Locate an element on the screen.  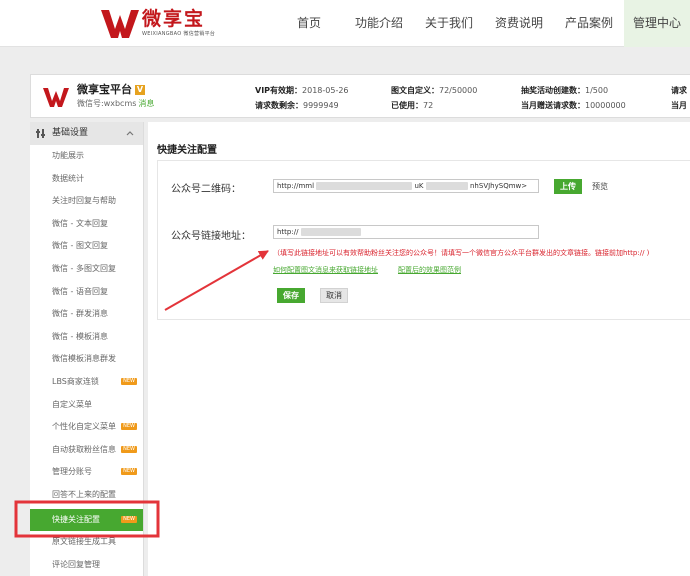
link-label: 公众号链接地址： is located at coordinates (211, 234).